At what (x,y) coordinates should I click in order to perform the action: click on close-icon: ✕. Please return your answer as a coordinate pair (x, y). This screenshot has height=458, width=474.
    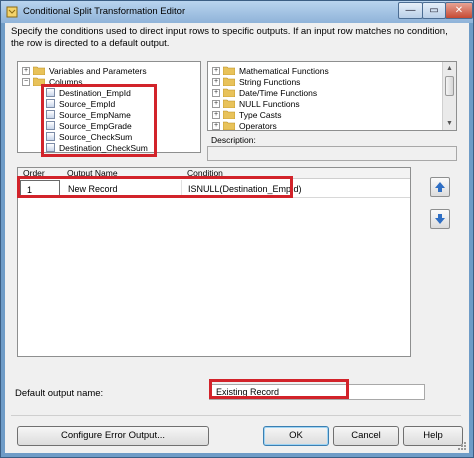
    Looking at the image, I should click on (459, 10).